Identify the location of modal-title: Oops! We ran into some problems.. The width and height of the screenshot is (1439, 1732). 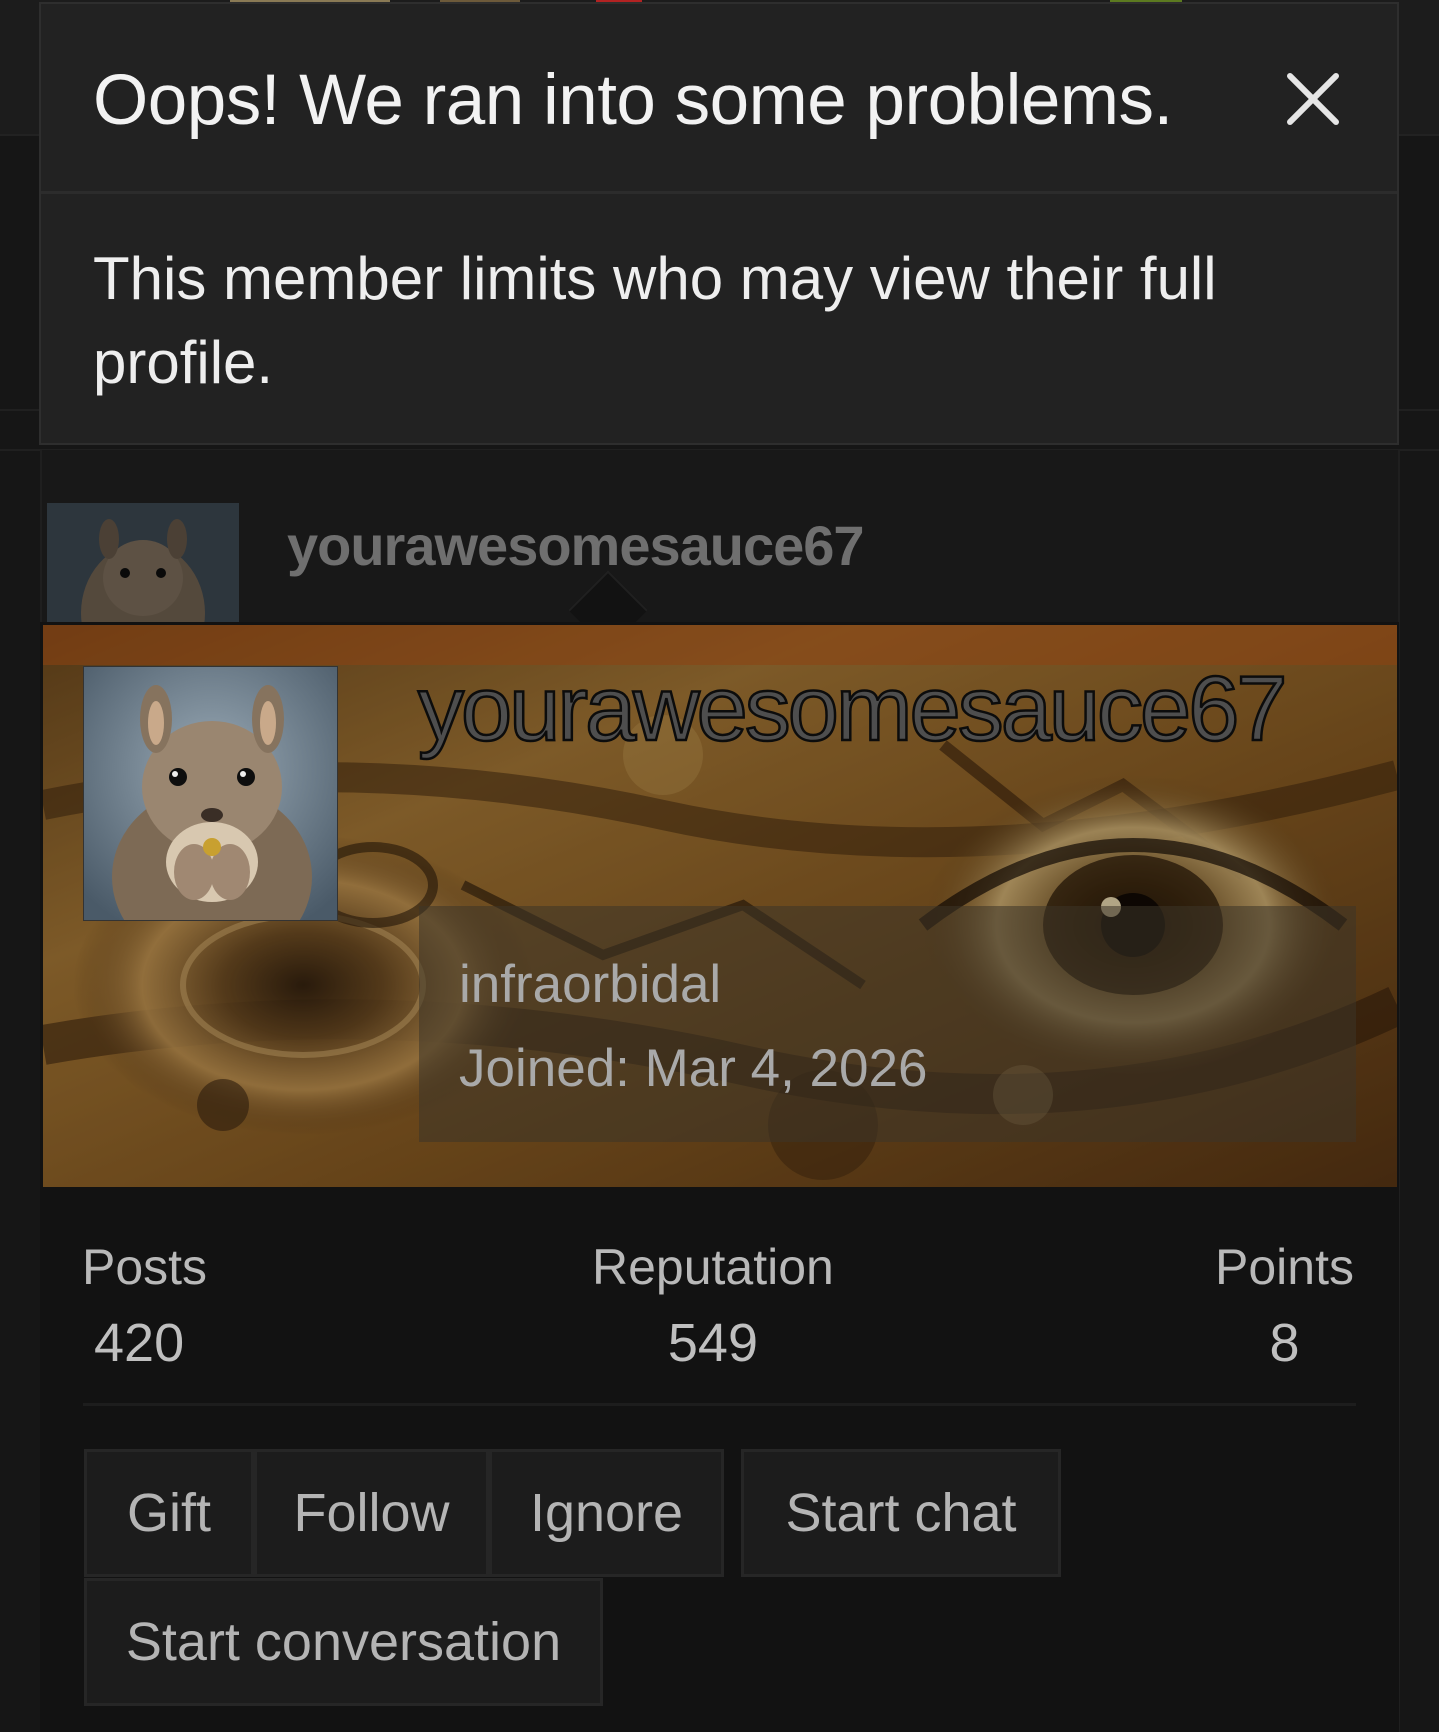
(633, 100).